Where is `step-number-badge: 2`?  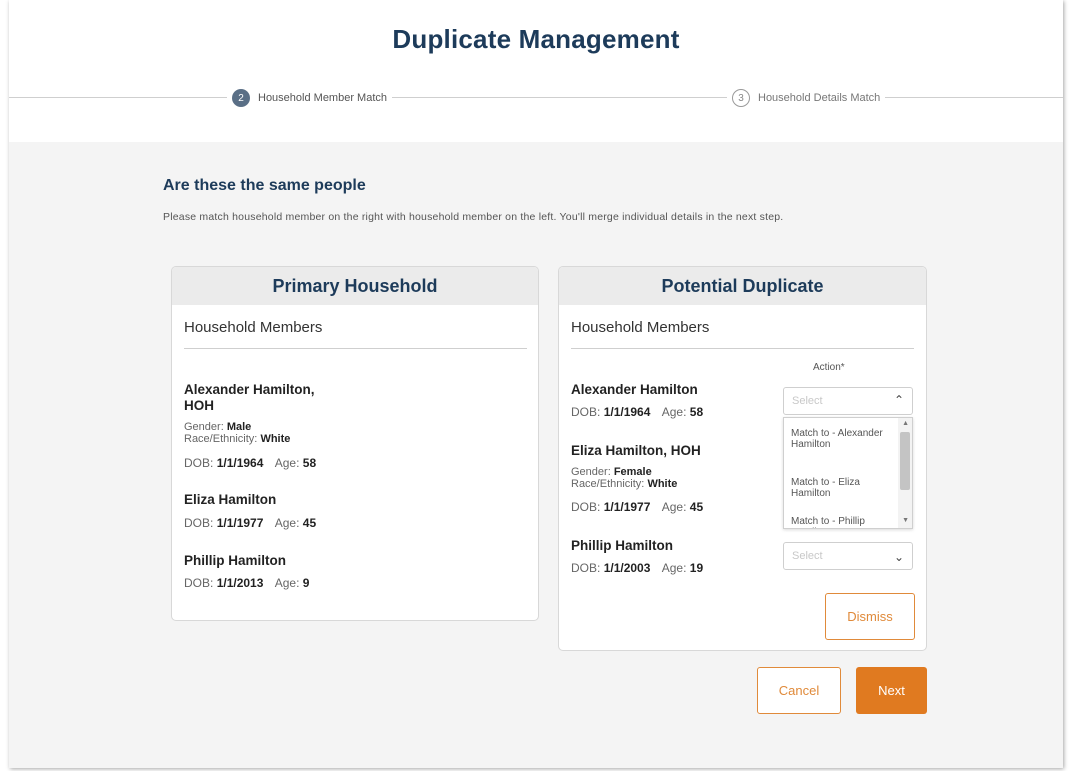
step-number-badge: 2 is located at coordinates (241, 98).